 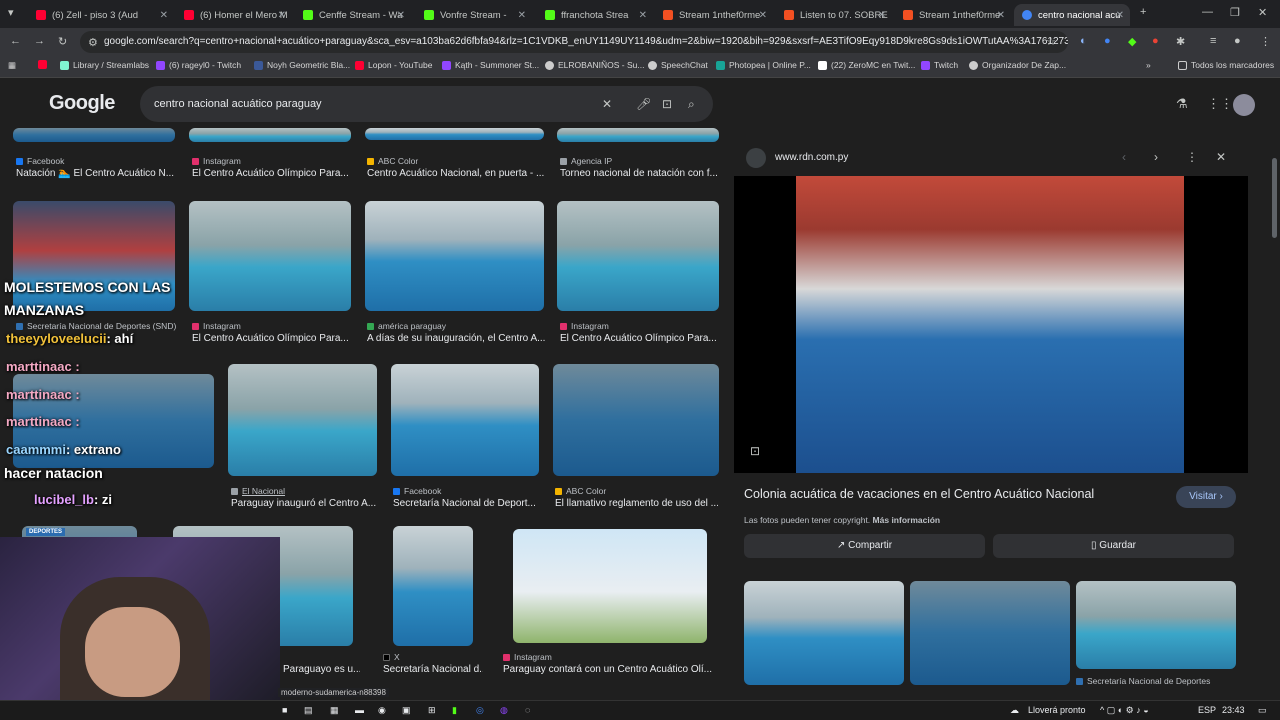 What do you see at coordinates (1143, 681) in the screenshot?
I see `result-source: Secretaría Nacional de Deportes` at bounding box center [1143, 681].